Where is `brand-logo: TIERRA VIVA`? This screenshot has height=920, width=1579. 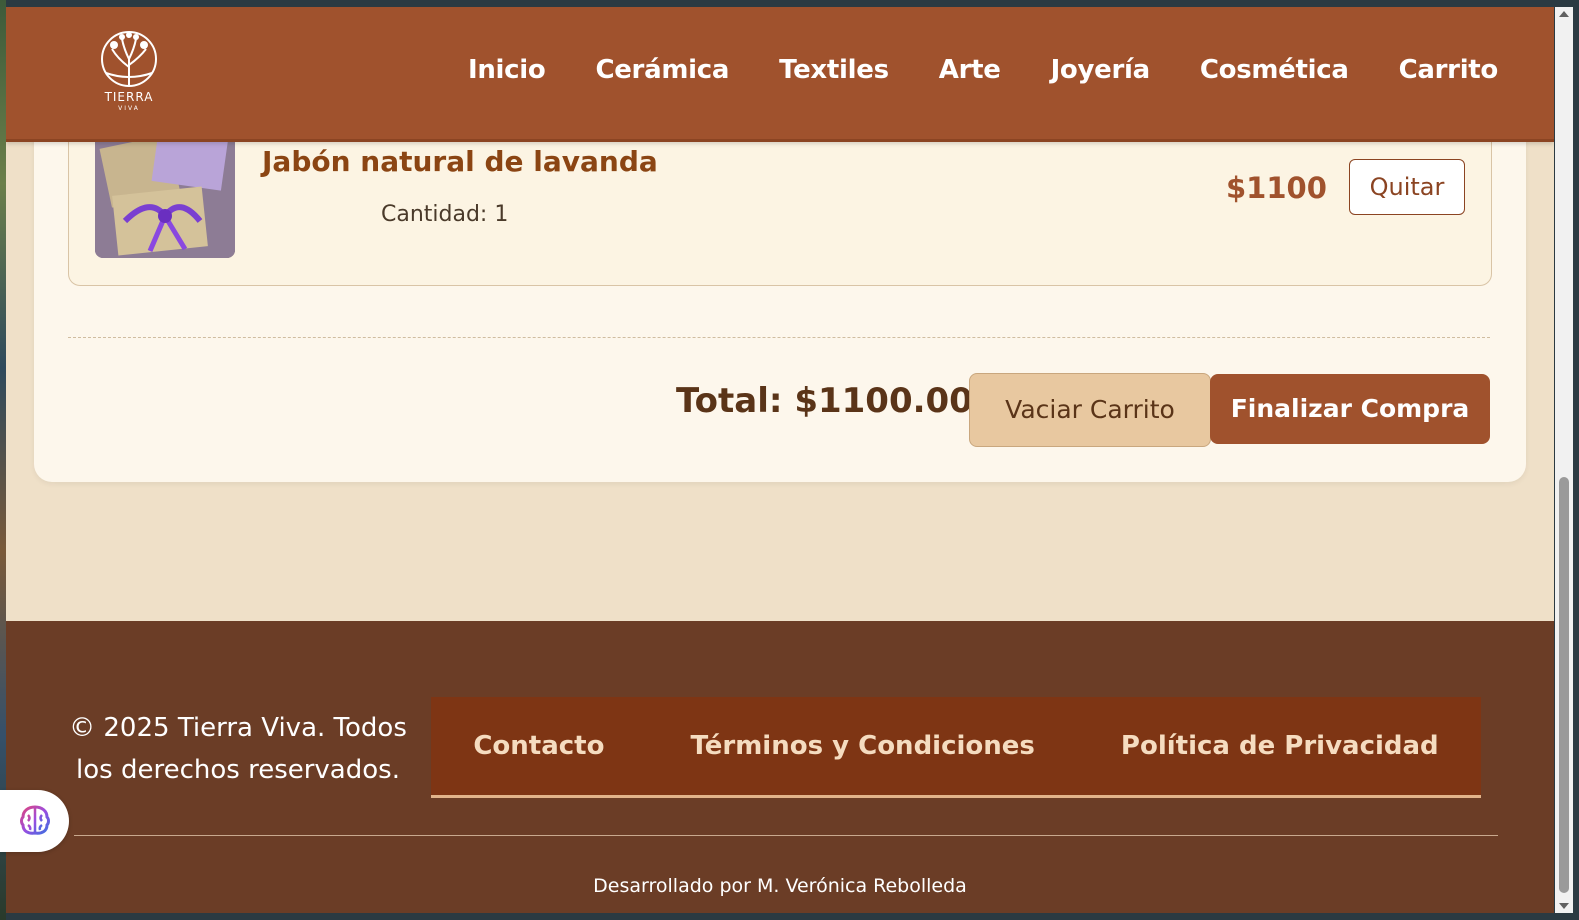
brand-logo: TIERRA VIVA is located at coordinates (129, 74).